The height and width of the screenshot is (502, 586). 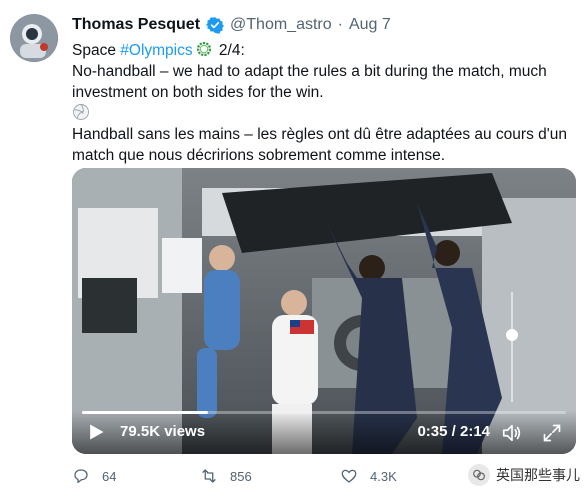 What do you see at coordinates (229, 50) in the screenshot?
I see `text-suffix: 2/4:` at bounding box center [229, 50].